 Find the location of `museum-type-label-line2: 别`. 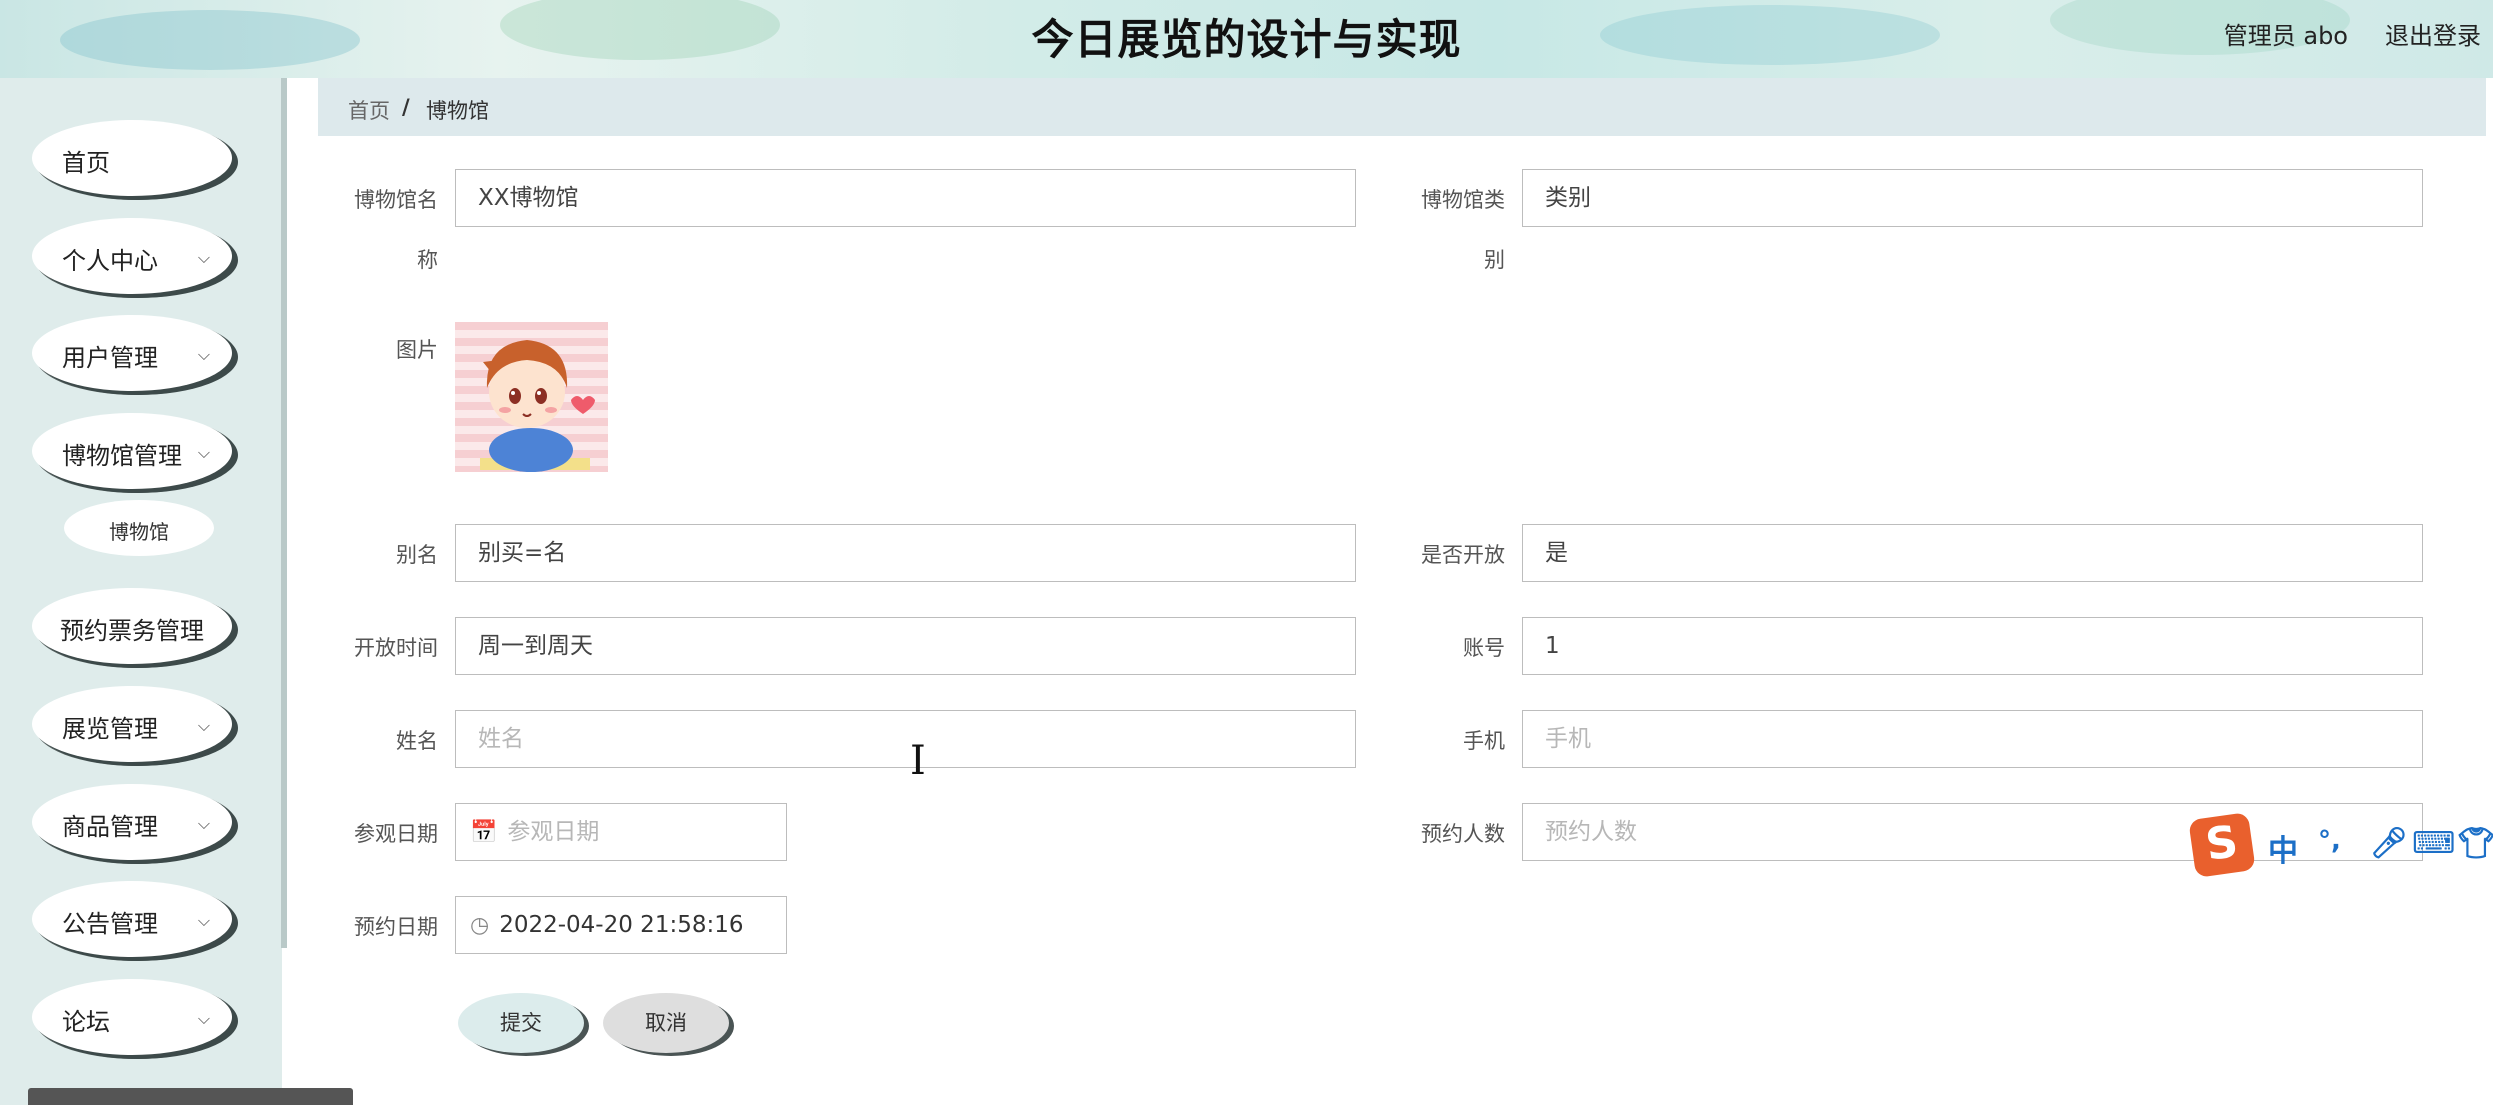

museum-type-label-line2: 别 is located at coordinates (1494, 260).